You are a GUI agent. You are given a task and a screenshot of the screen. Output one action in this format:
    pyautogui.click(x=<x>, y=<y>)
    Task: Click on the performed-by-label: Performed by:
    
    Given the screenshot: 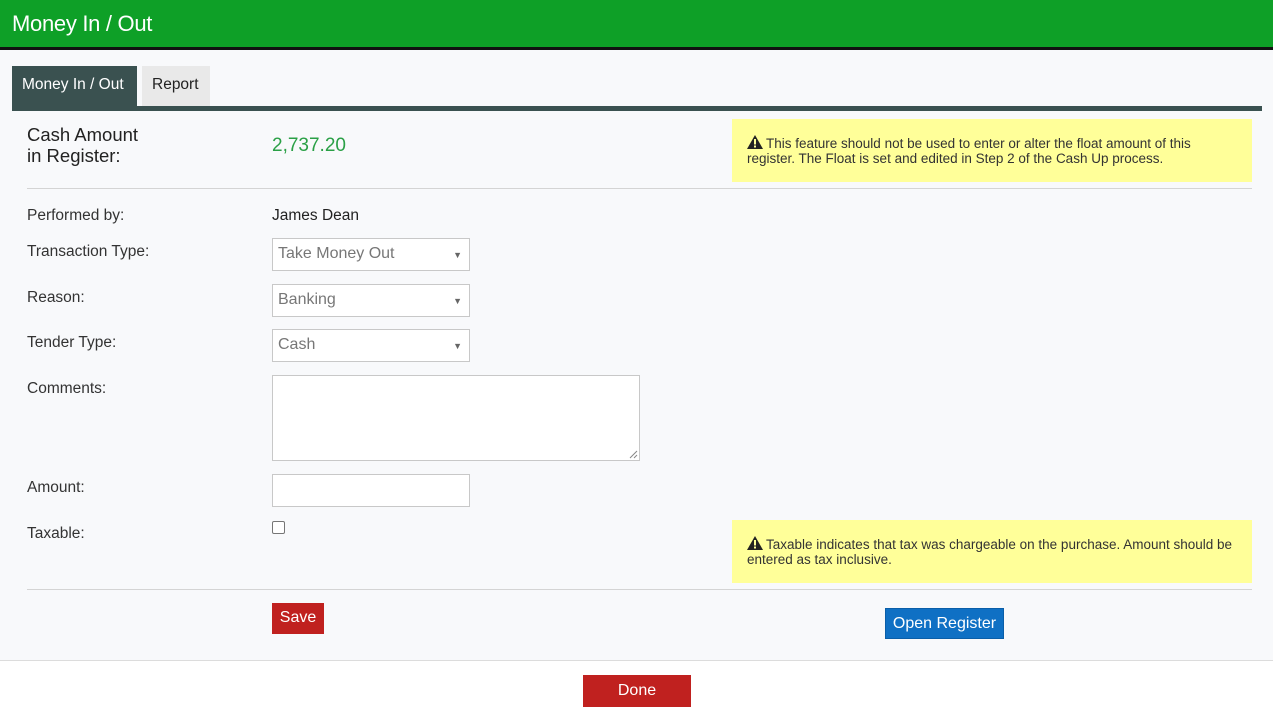 What is the action you would take?
    pyautogui.click(x=76, y=215)
    